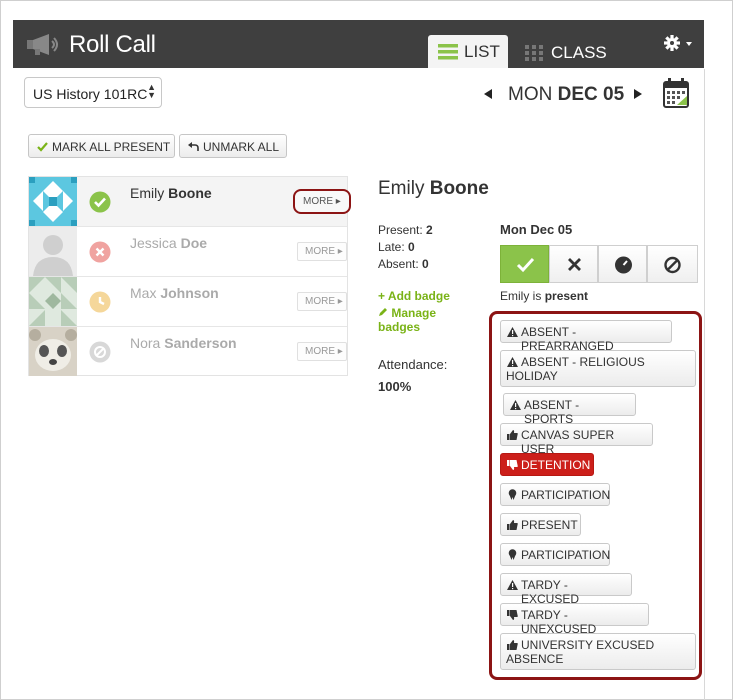 The height and width of the screenshot is (700, 733). Describe the element at coordinates (536, 229) in the screenshot. I see `day-title: Mon Dec 05` at that location.